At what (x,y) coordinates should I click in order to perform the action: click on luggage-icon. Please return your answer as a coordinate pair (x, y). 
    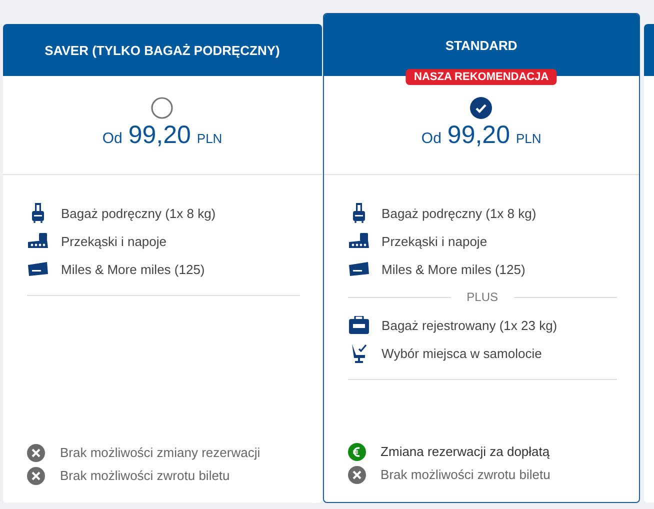
    Looking at the image, I should click on (359, 325).